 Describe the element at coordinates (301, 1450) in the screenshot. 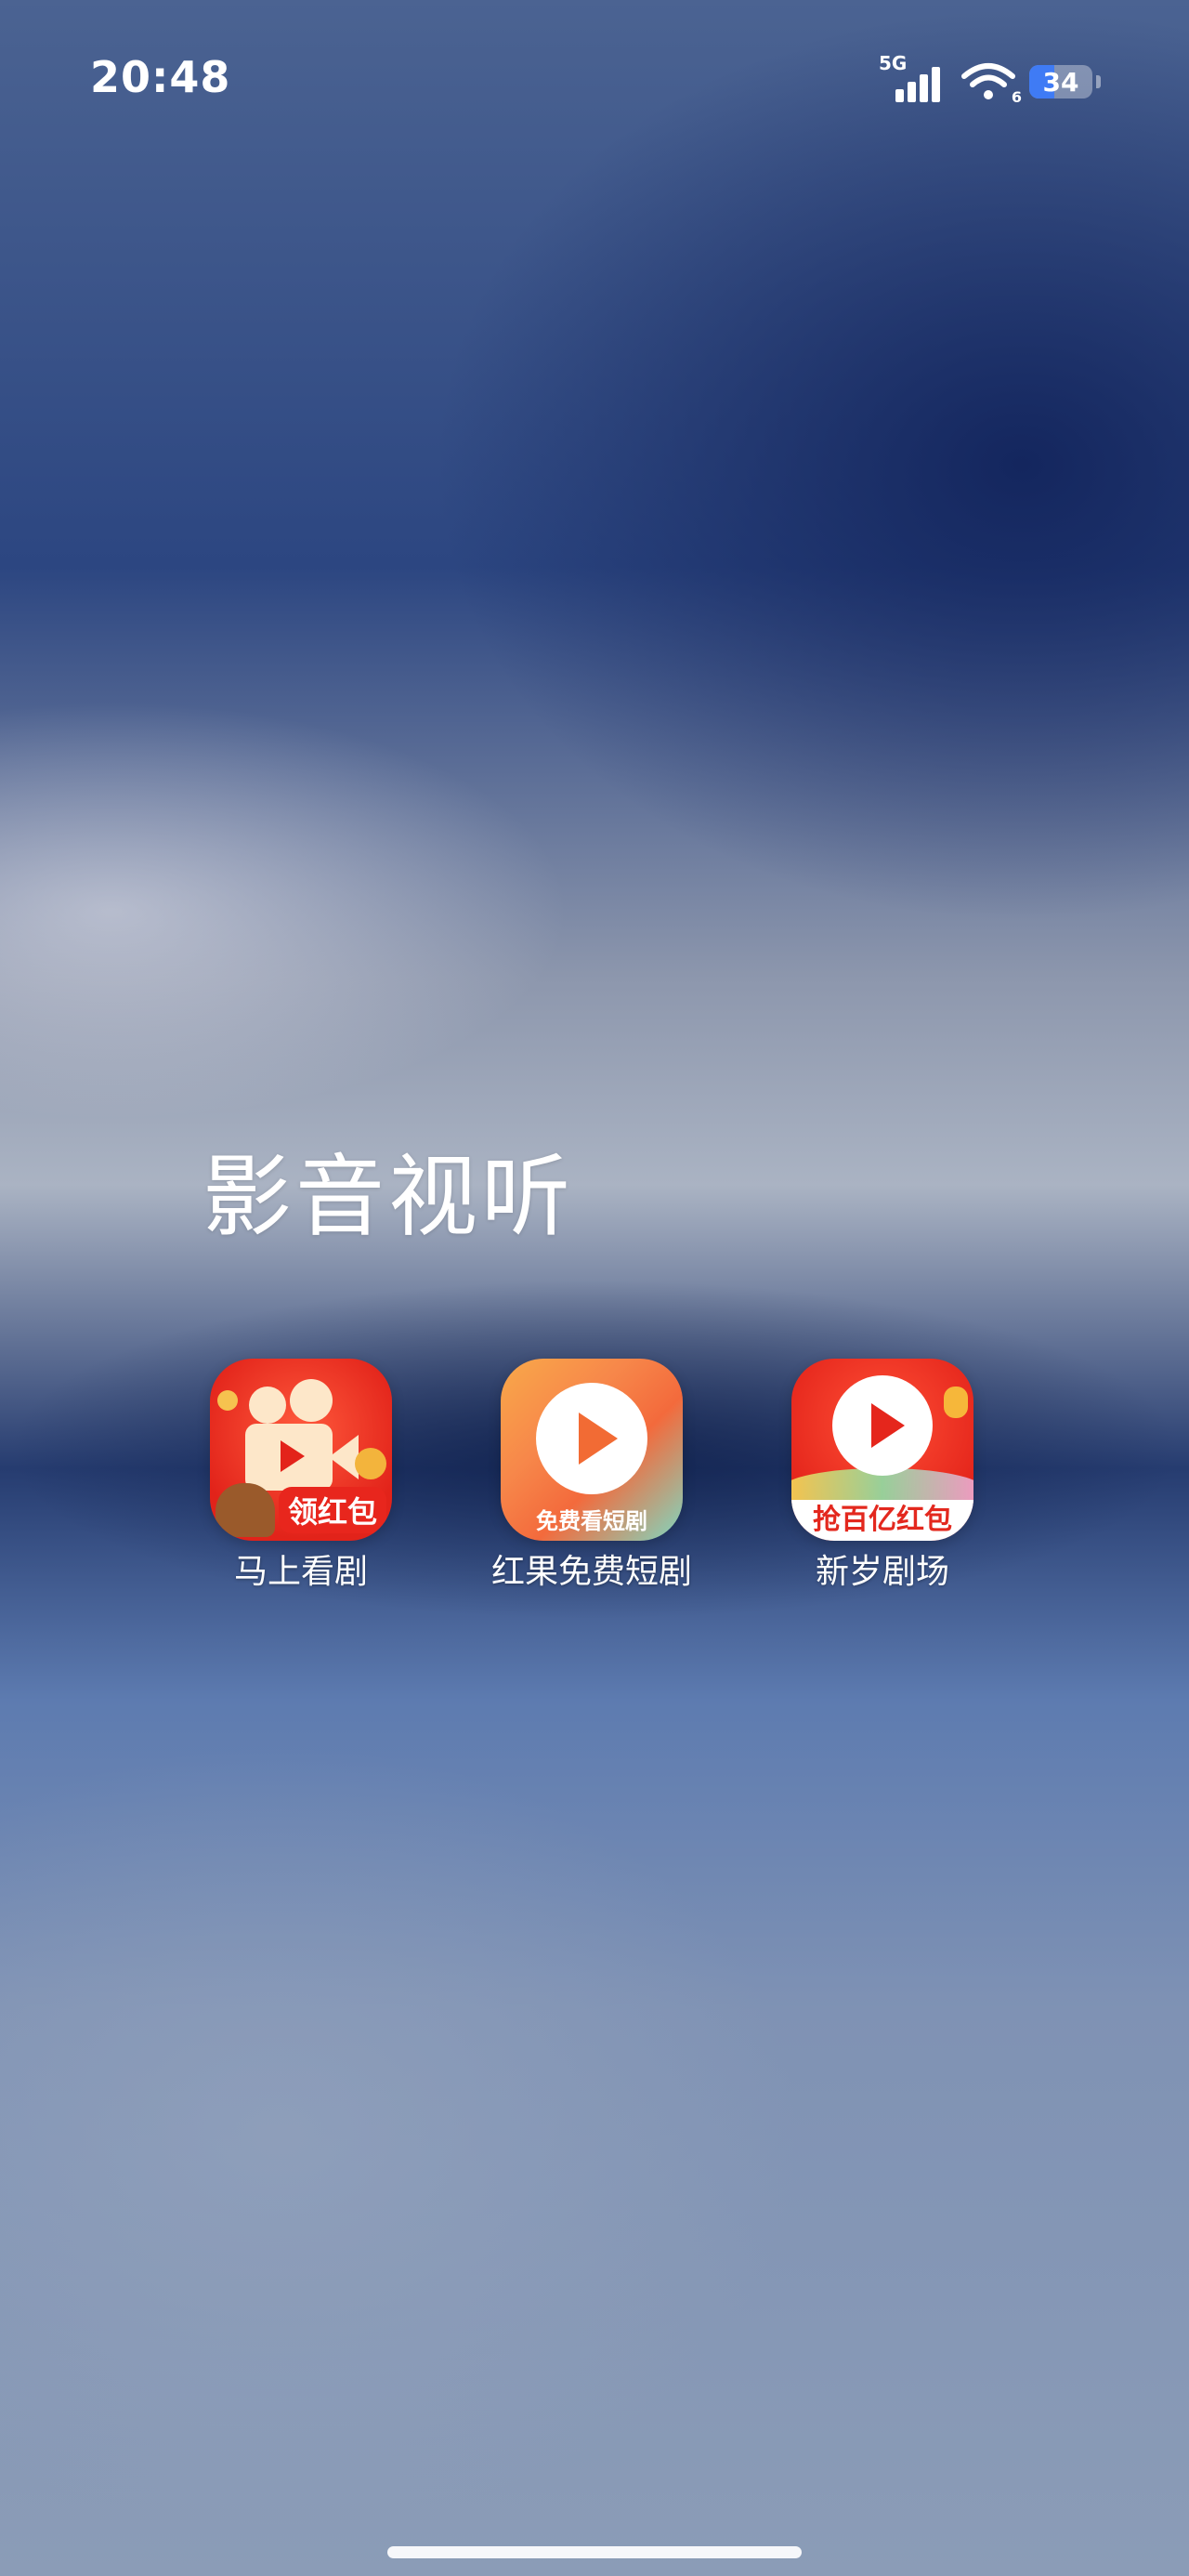

I see `video-camera-app-icon: 领红包` at that location.